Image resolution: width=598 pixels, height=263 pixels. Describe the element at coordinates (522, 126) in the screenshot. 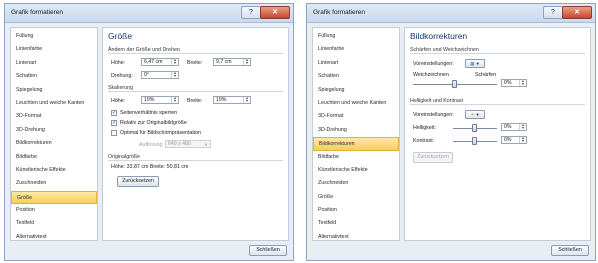

I see `brightness-spinner: ▲ ▼` at that location.